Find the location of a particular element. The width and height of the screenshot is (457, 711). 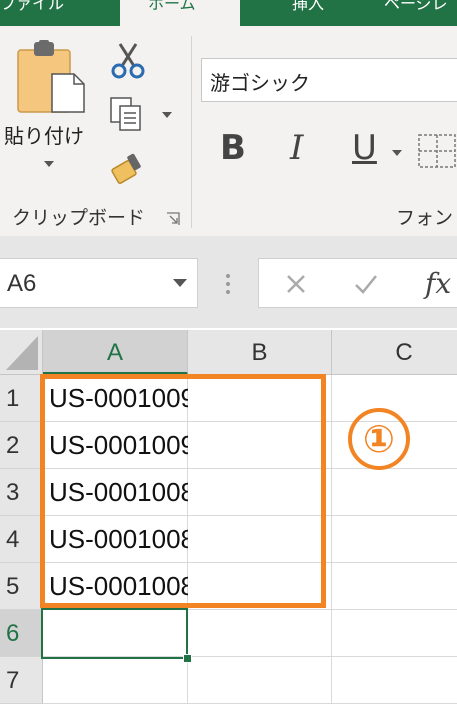

select-all-triangle-icon is located at coordinates (22, 353).